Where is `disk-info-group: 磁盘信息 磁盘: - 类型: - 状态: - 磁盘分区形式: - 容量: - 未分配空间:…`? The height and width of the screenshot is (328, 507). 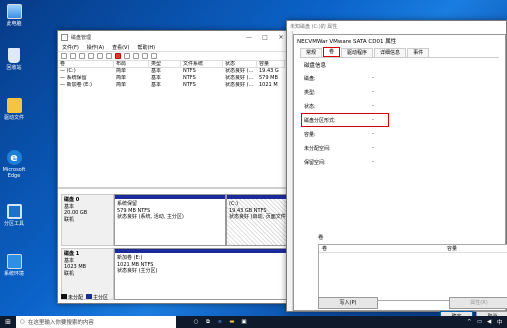 disk-info-group: 磁盘信息 磁盘: - 类型: - 状态: - 磁盘分区形式: - 容量: - 未分配空间:… is located at coordinates (399, 113).